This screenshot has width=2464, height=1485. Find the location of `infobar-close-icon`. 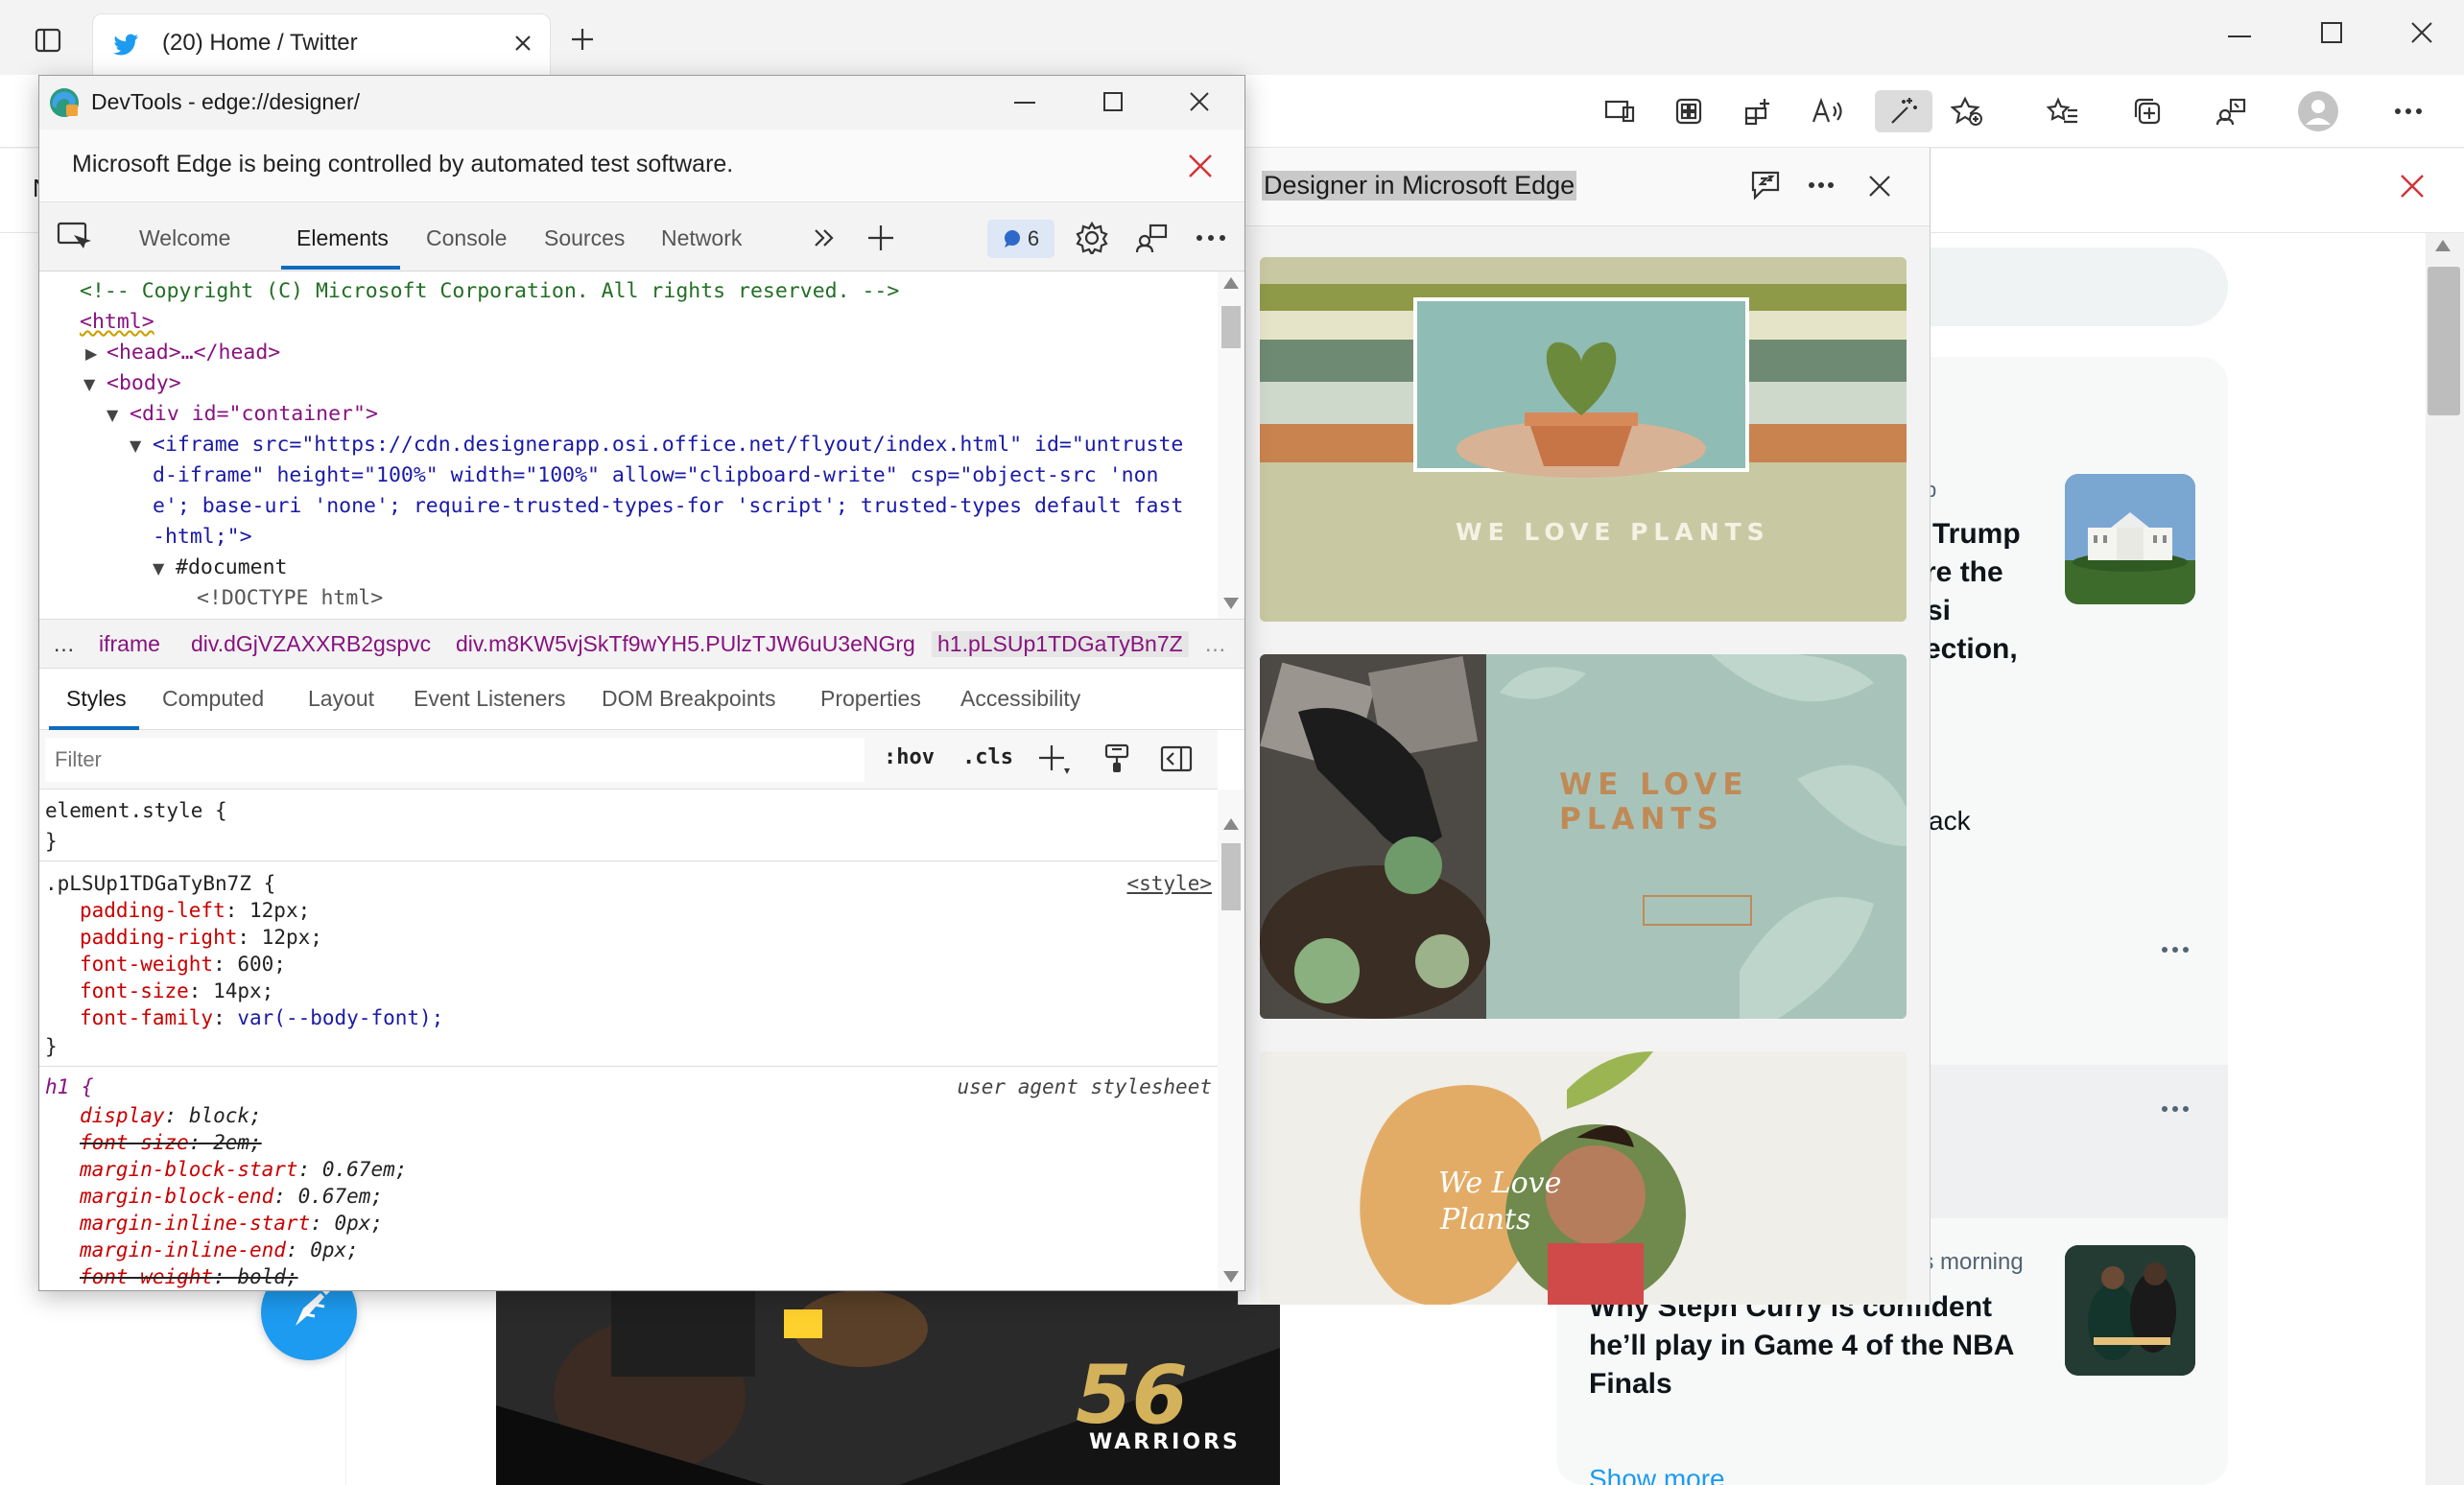

infobar-close-icon is located at coordinates (1200, 166).